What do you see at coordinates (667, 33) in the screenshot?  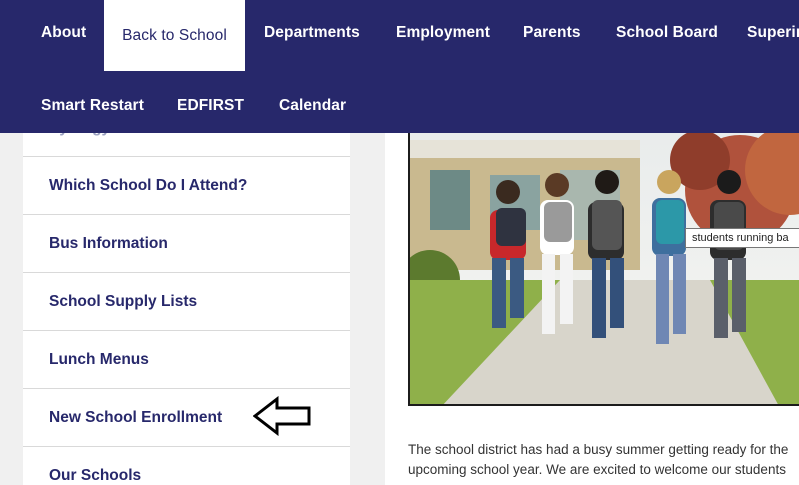 I see `nav-school-board: School Board` at bounding box center [667, 33].